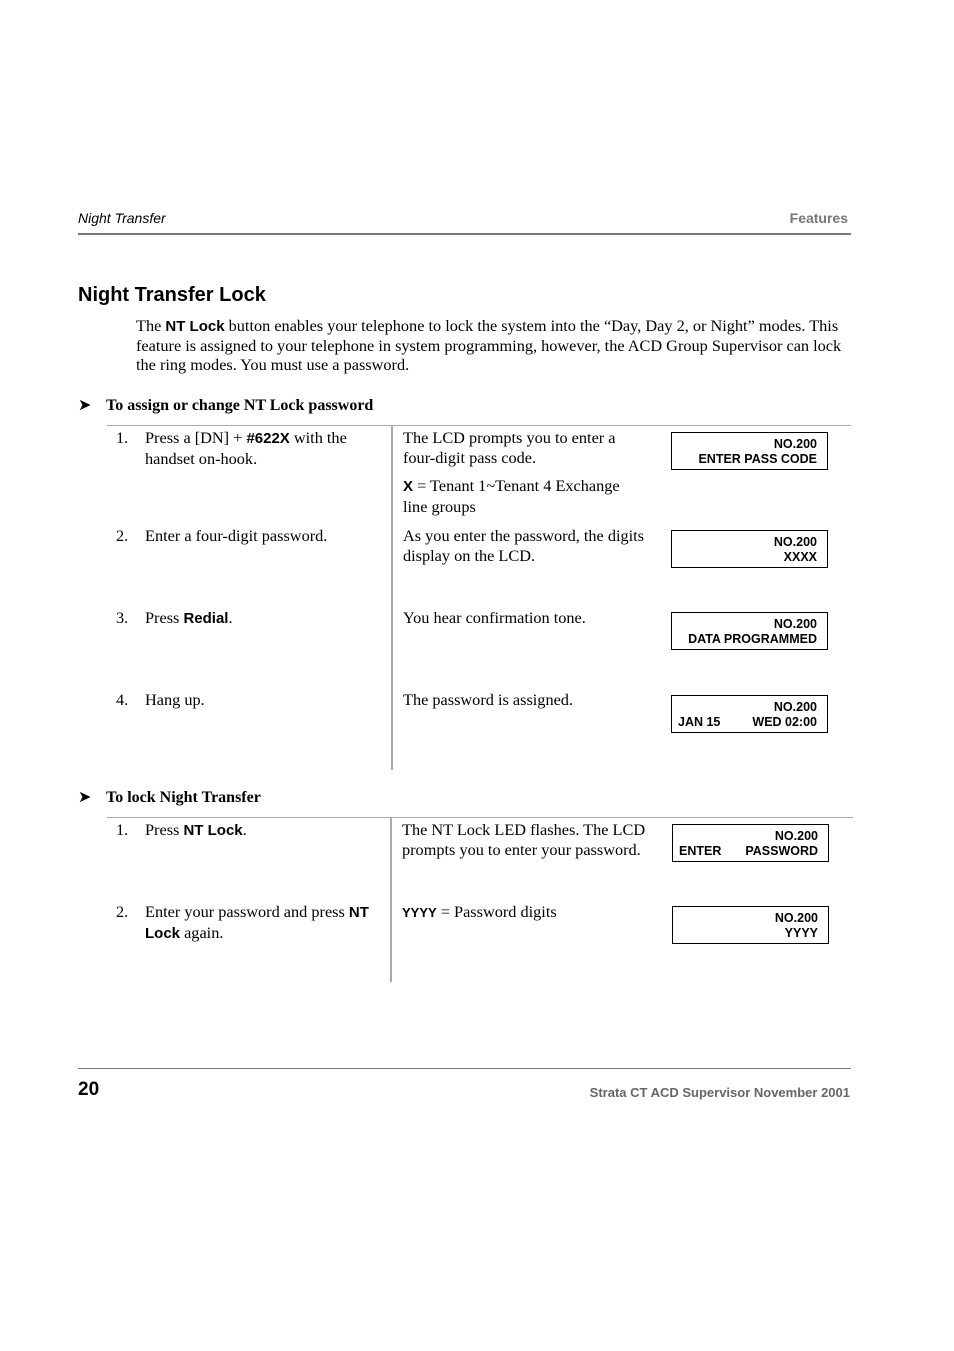 This screenshot has width=954, height=1351. What do you see at coordinates (784, 722) in the screenshot?
I see `lcd-time: WED 02:00` at bounding box center [784, 722].